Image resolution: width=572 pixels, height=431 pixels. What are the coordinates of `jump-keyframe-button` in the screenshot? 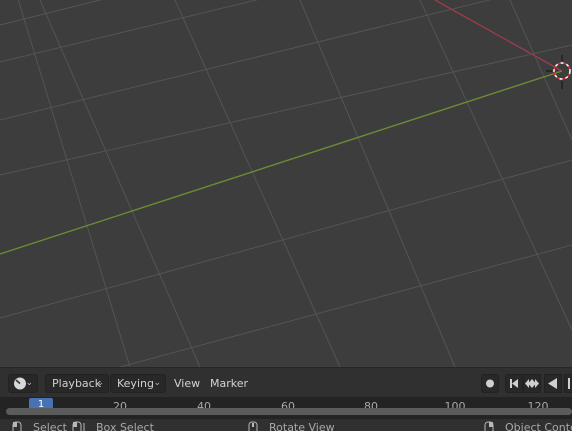 It's located at (532, 383).